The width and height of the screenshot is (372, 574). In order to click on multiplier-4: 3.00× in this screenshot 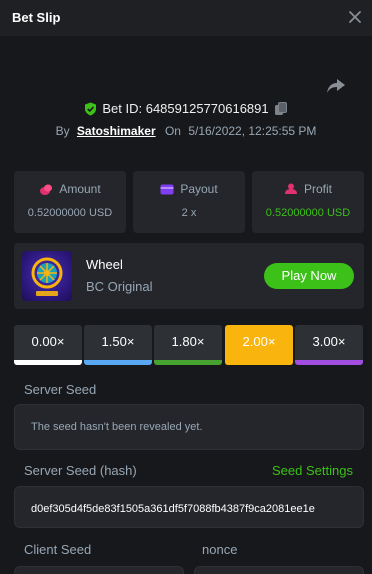, I will do `click(329, 345)`.